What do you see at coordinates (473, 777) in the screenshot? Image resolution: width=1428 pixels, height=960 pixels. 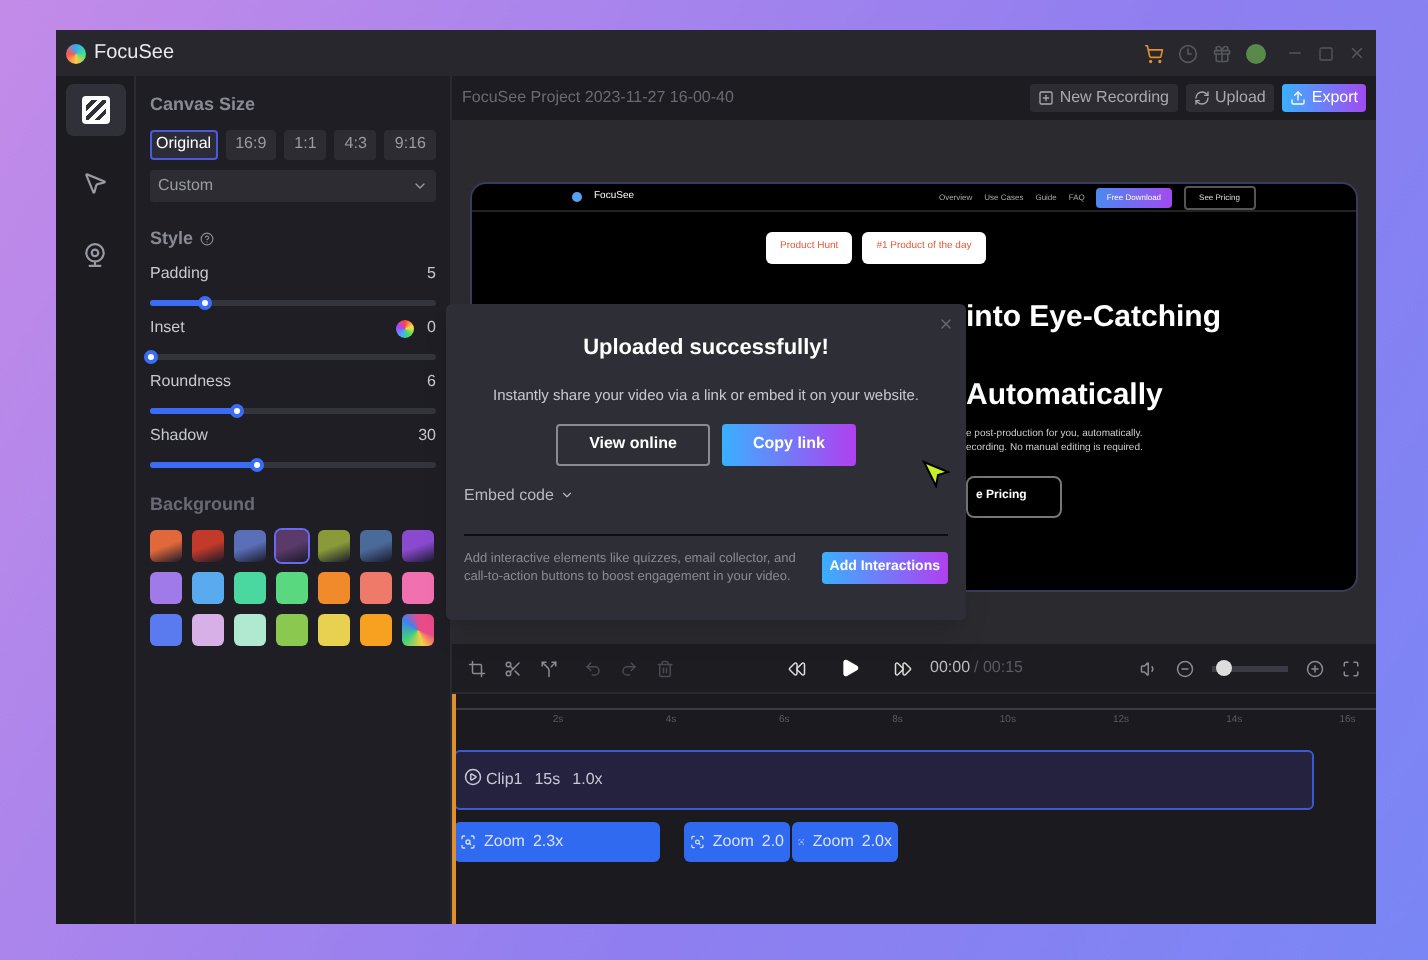 I see `clip-icon` at bounding box center [473, 777].